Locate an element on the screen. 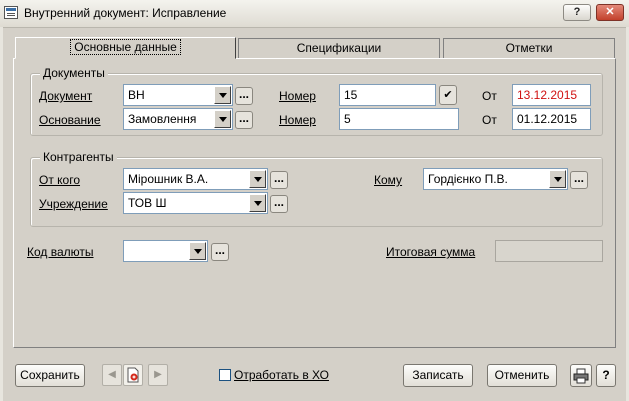 Image resolution: width=629 pixels, height=401 pixels. help-title-button: ? is located at coordinates (577, 12).